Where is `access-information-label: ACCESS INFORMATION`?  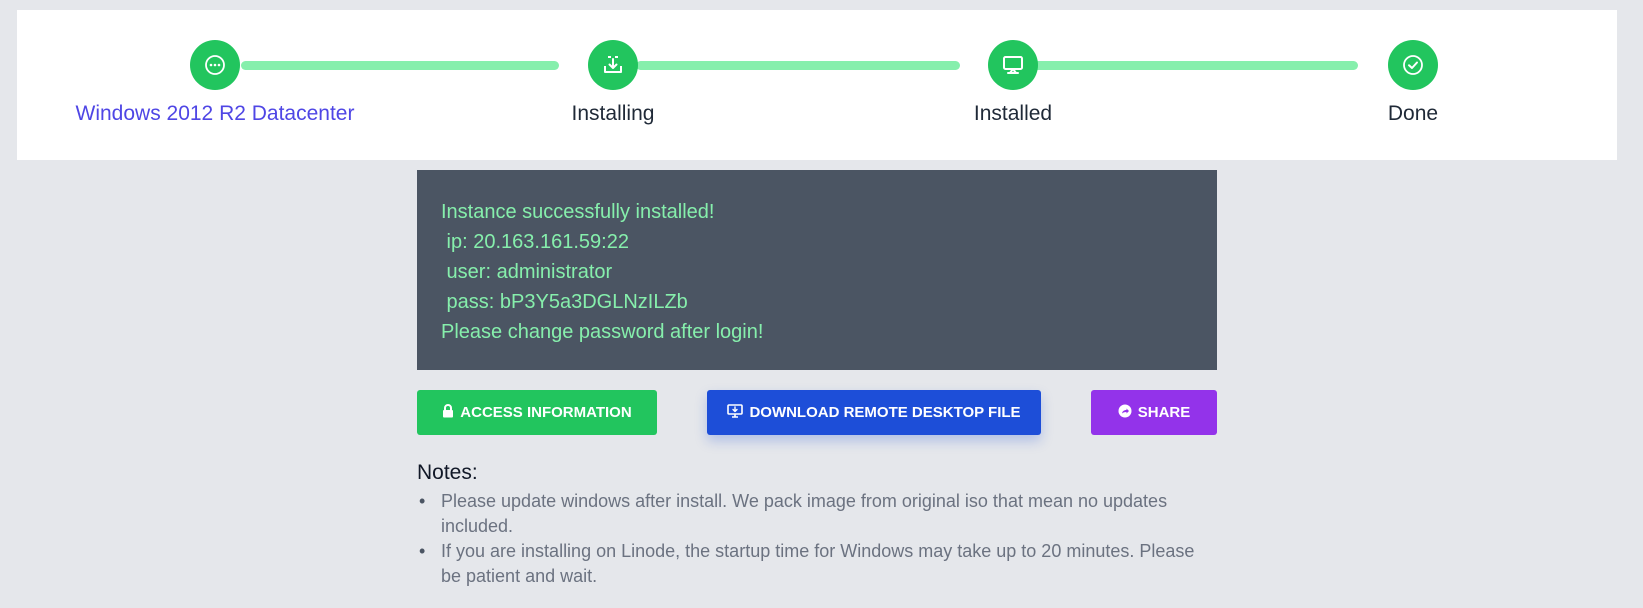
access-information-label: ACCESS INFORMATION is located at coordinates (546, 412).